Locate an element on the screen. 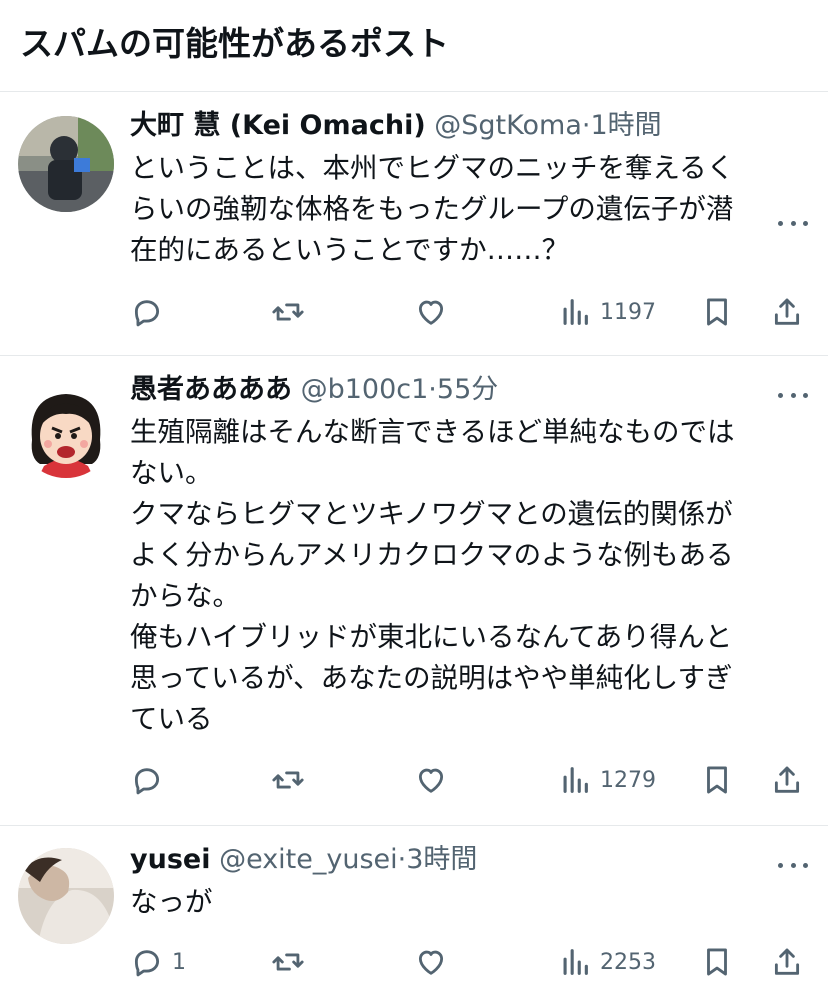 The height and width of the screenshot is (996, 828). post-meta: 愚者ああああ @b100c1·55分 is located at coordinates (470, 390).